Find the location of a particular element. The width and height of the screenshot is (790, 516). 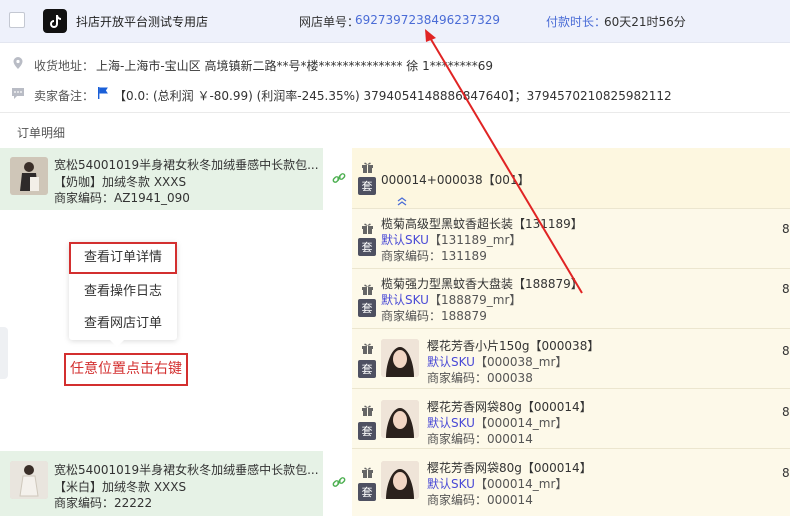

order-select-checkbox is located at coordinates (17, 20).